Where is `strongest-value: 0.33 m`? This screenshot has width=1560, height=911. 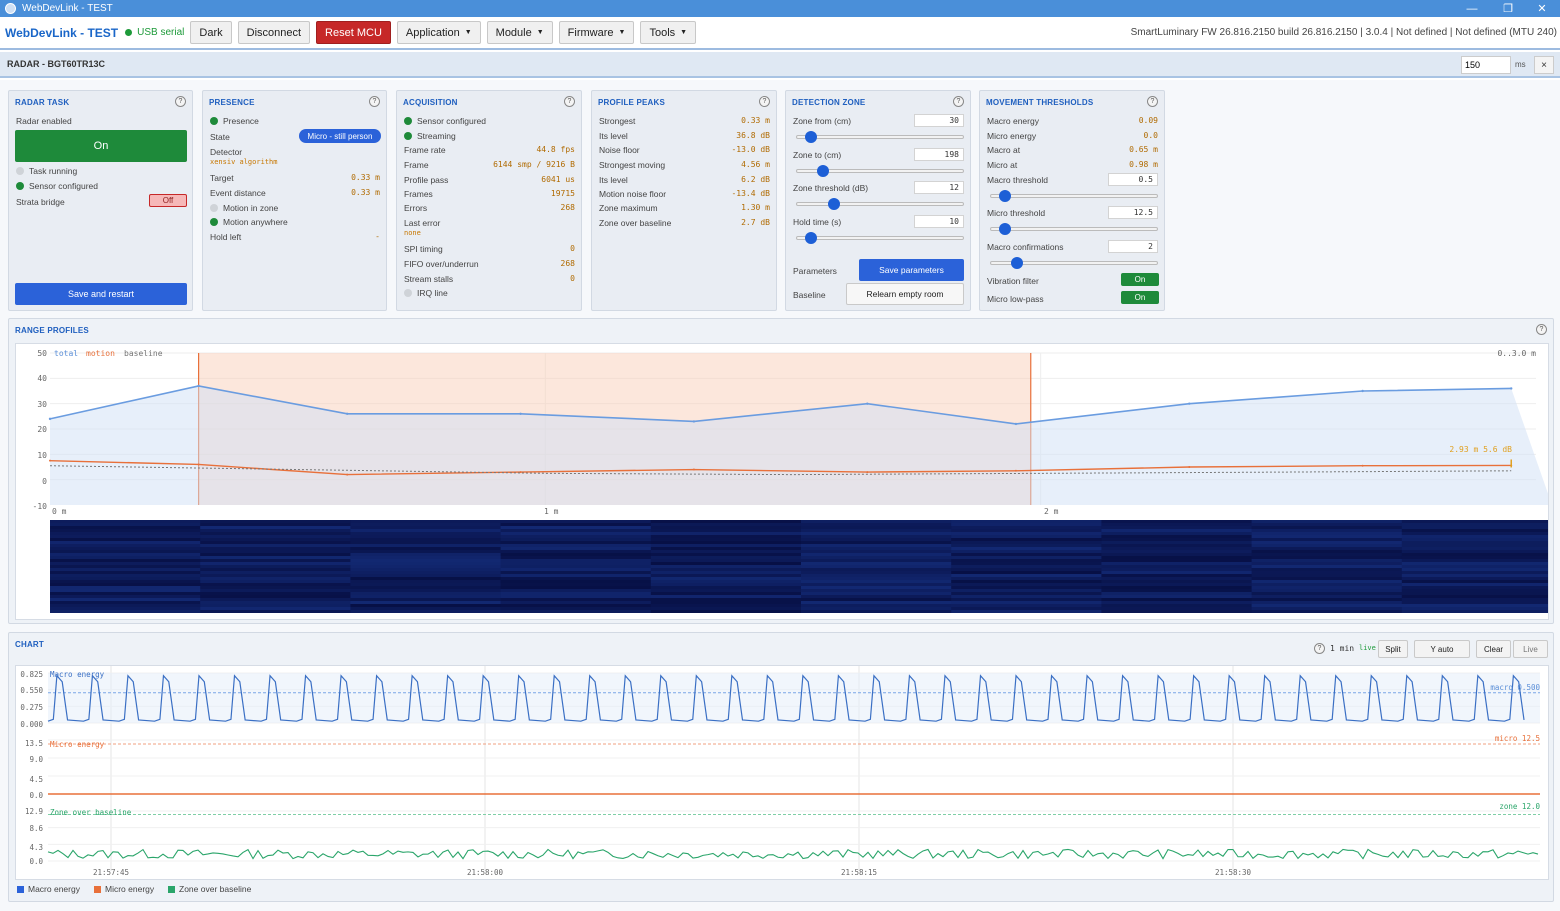 strongest-value: 0.33 m is located at coordinates (755, 120).